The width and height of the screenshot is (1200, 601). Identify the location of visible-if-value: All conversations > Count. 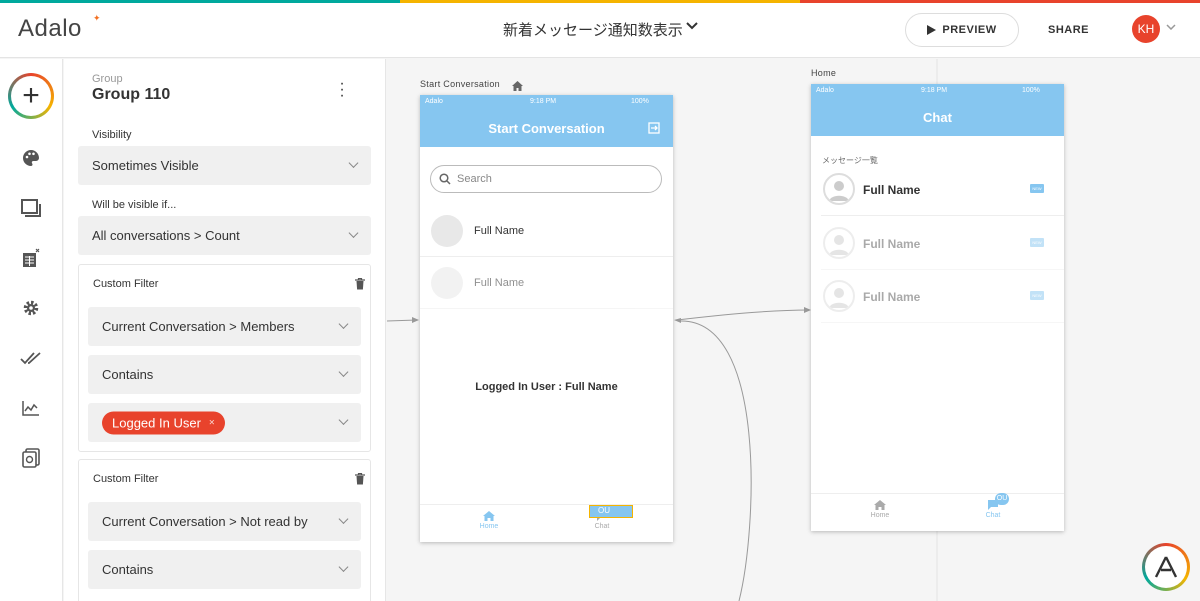
(166, 235).